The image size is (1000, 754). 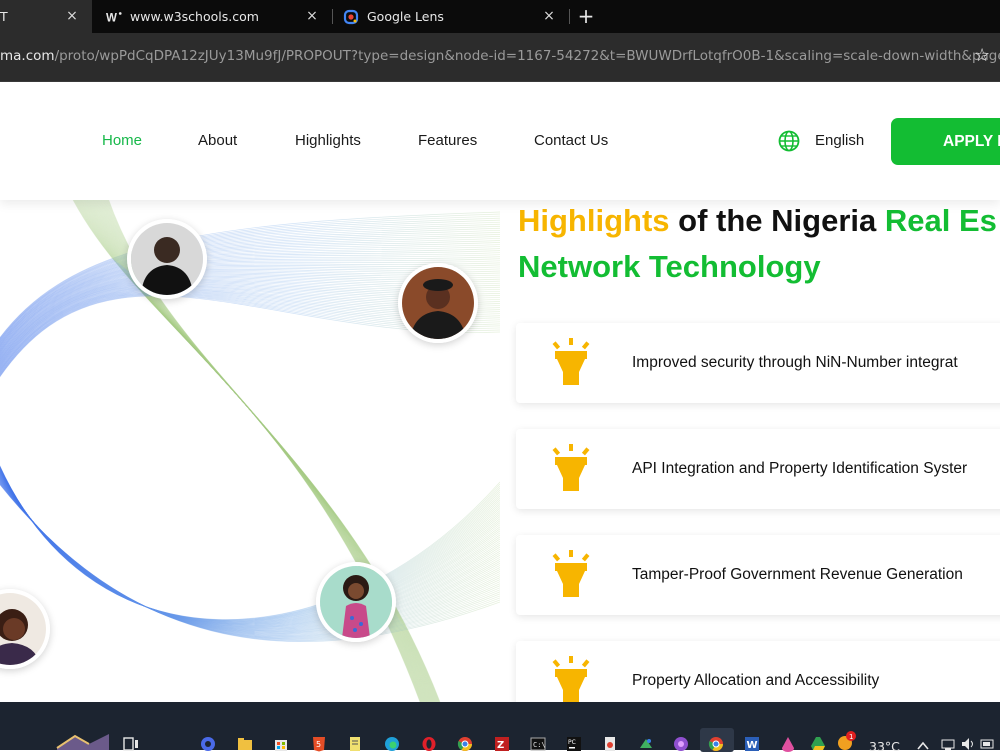 What do you see at coordinates (405, 16) in the screenshot?
I see `tab-title: Google Lens` at bounding box center [405, 16].